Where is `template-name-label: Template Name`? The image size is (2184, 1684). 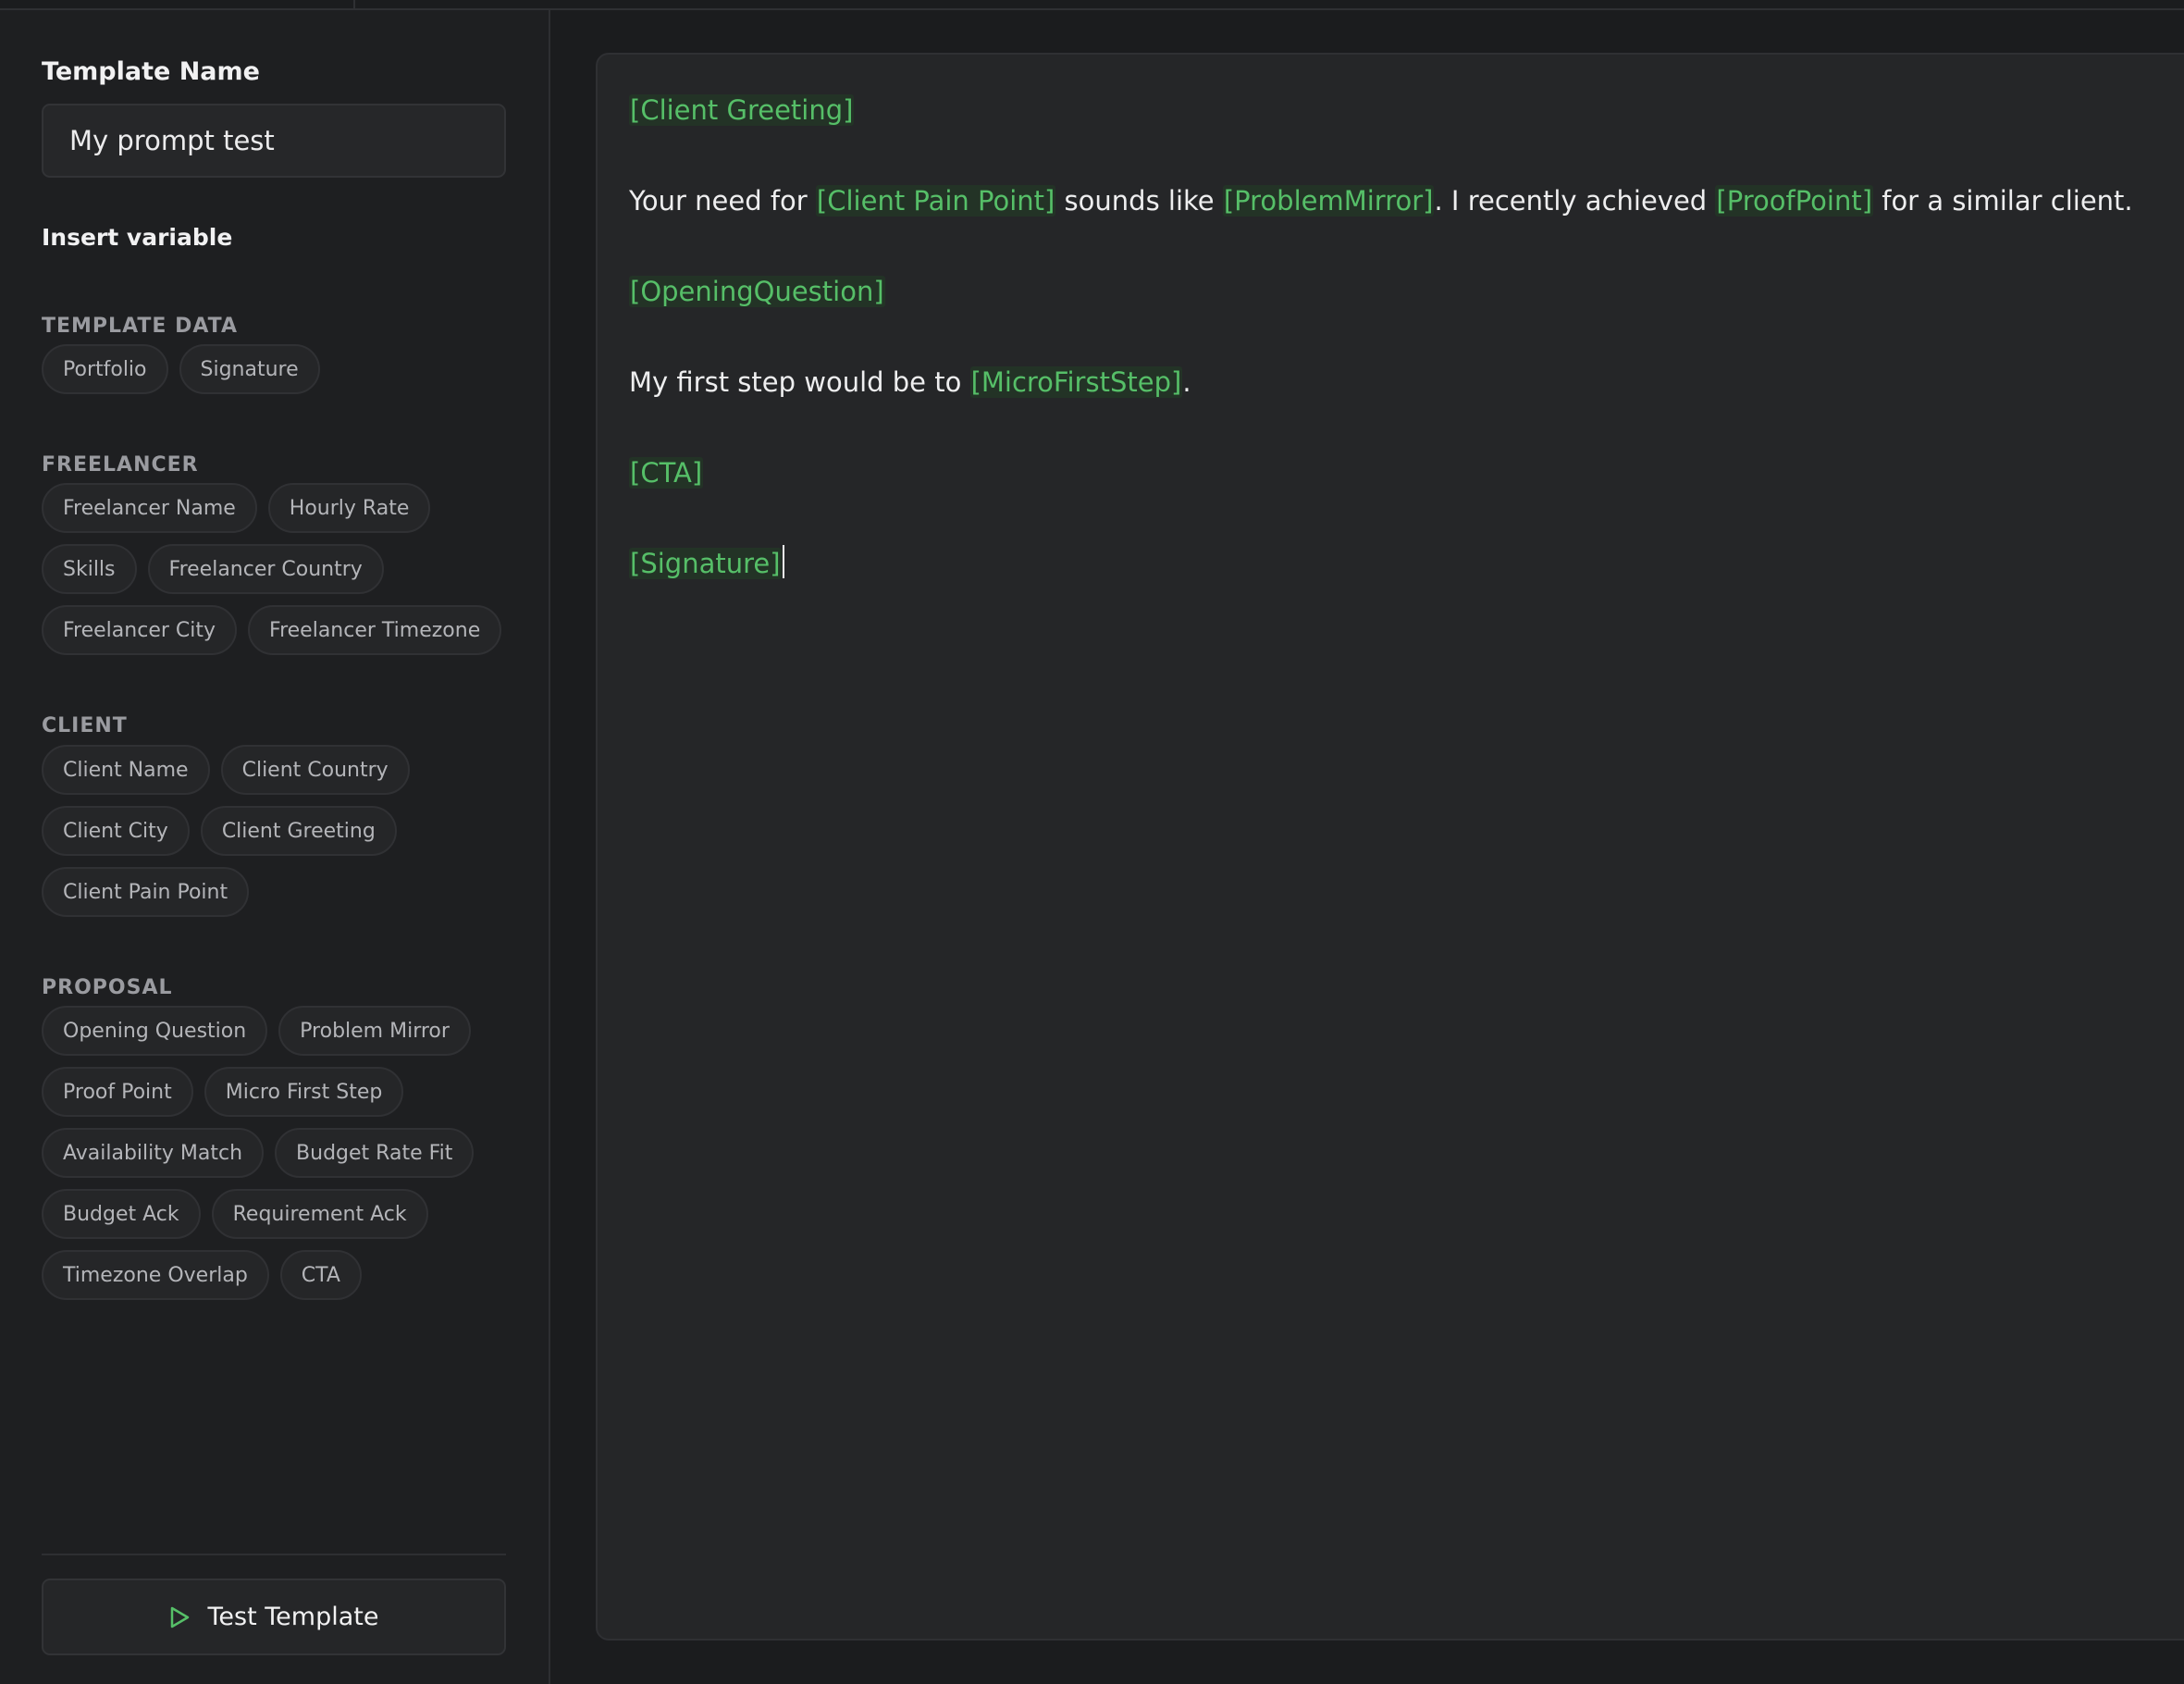 template-name-label: Template Name is located at coordinates (151, 71).